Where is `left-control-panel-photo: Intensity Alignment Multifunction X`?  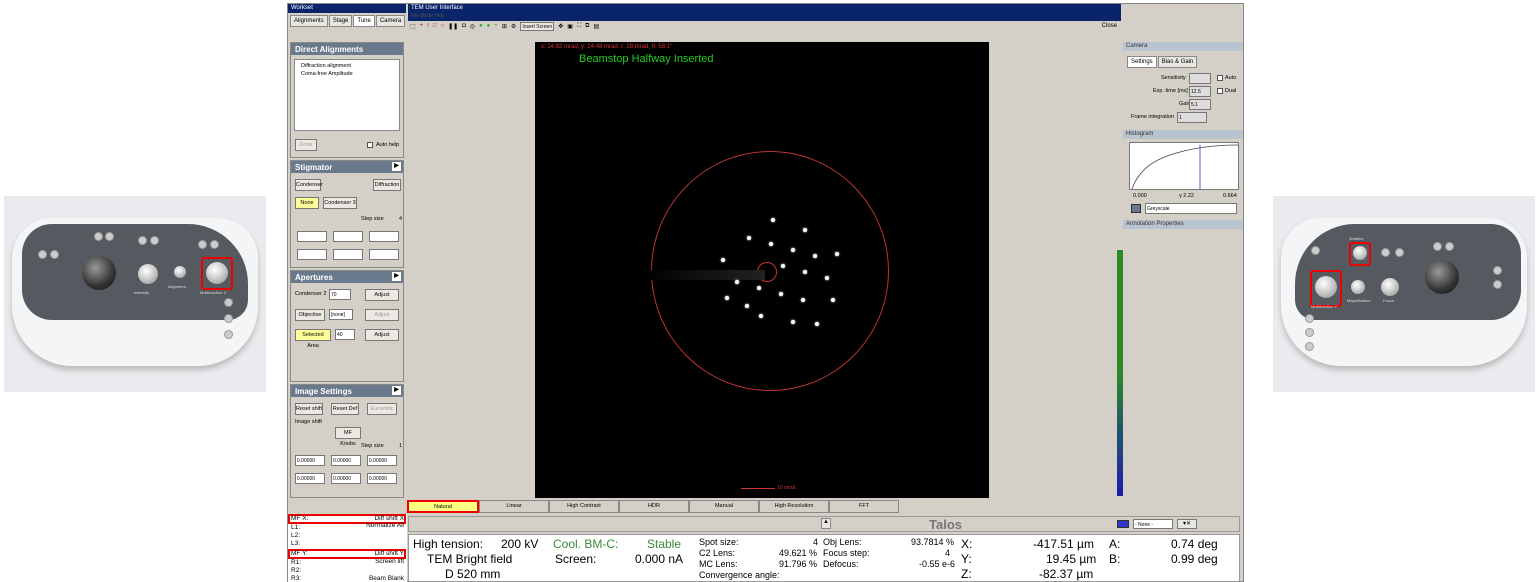 left-control-panel-photo: Intensity Alignment Multifunction X is located at coordinates (135, 294).